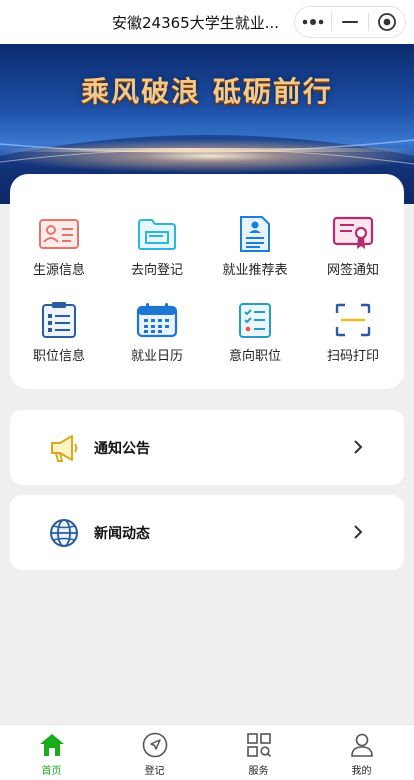  Describe the element at coordinates (58, 356) in the screenshot. I see `grid-item-label: 职位信息` at that location.